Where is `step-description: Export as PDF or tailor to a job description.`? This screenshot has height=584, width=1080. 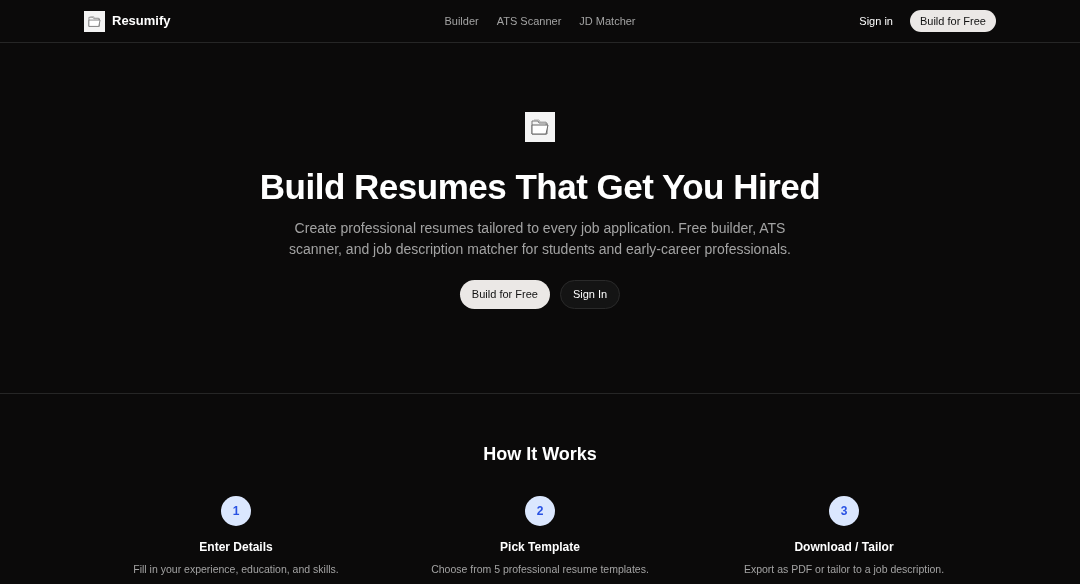 step-description: Export as PDF or tailor to a job description. is located at coordinates (844, 569).